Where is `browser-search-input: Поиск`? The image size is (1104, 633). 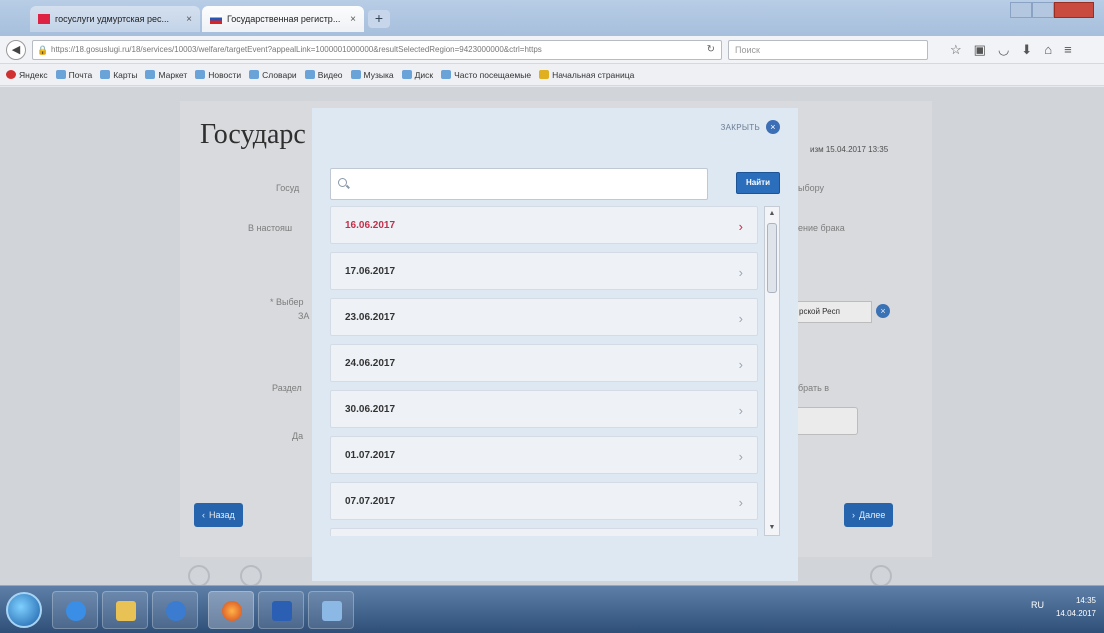 browser-search-input: Поиск is located at coordinates (828, 50).